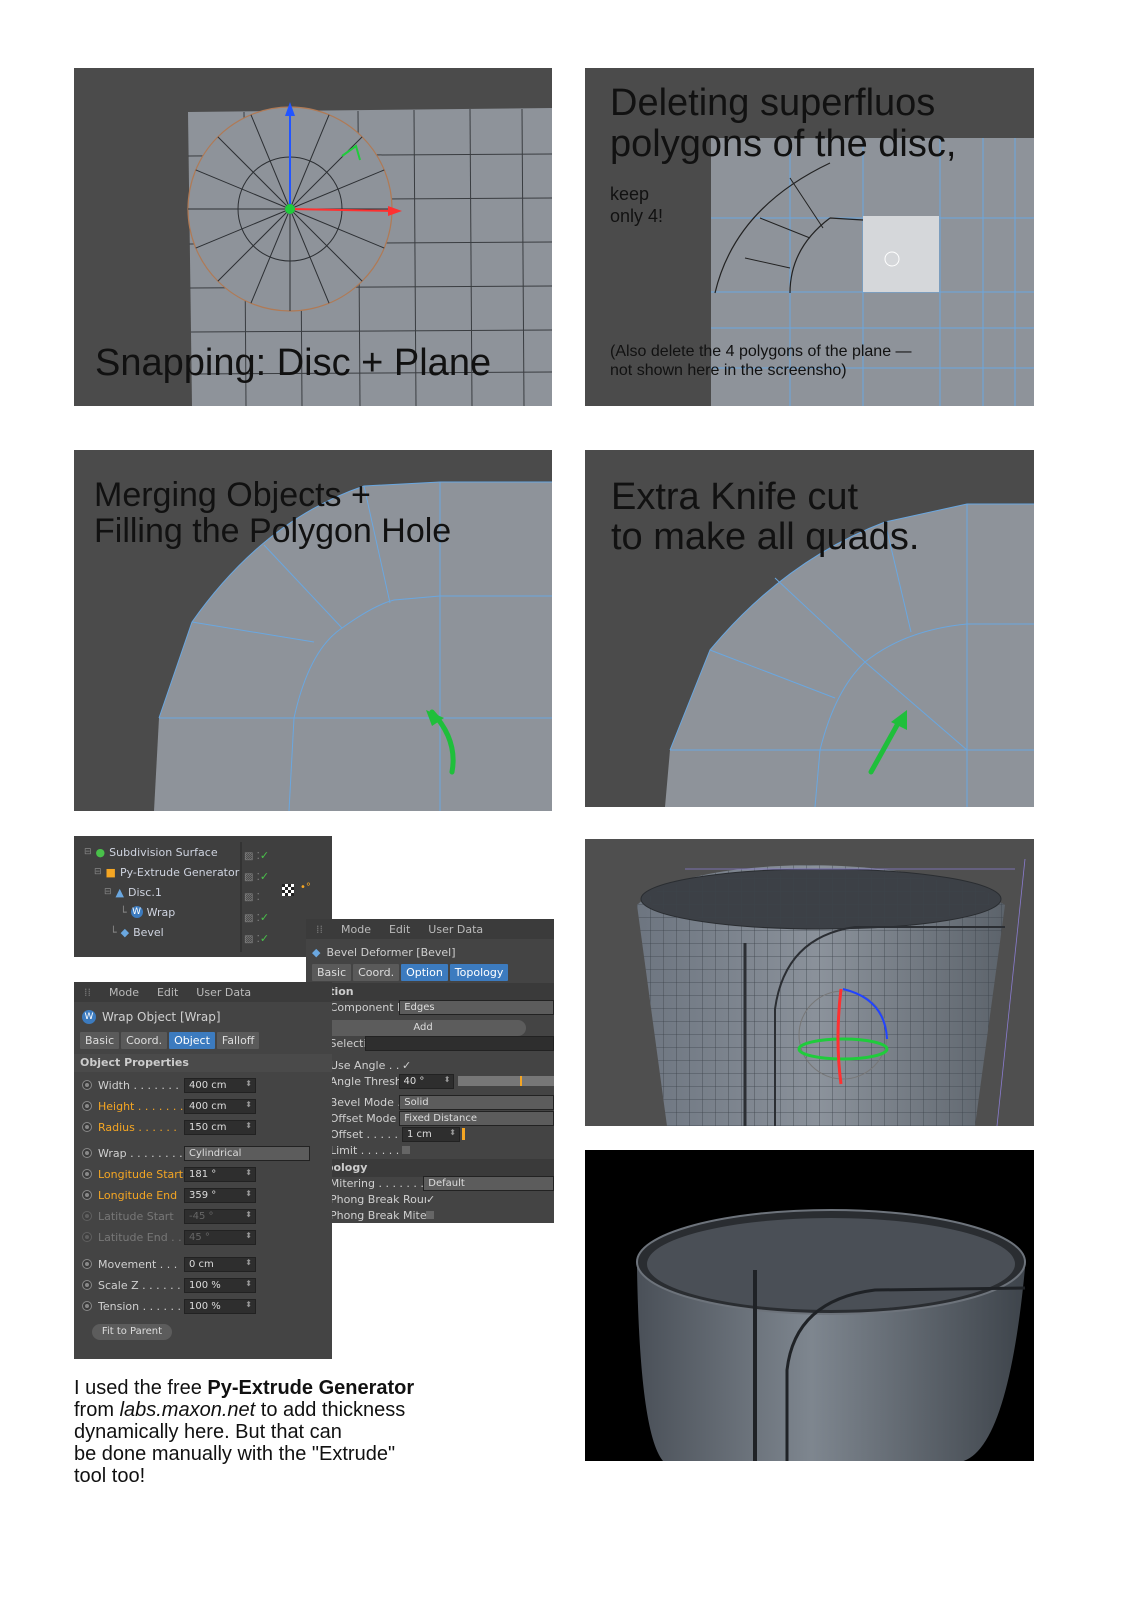  I want to click on label: Longitude Start, so click(141, 1174).